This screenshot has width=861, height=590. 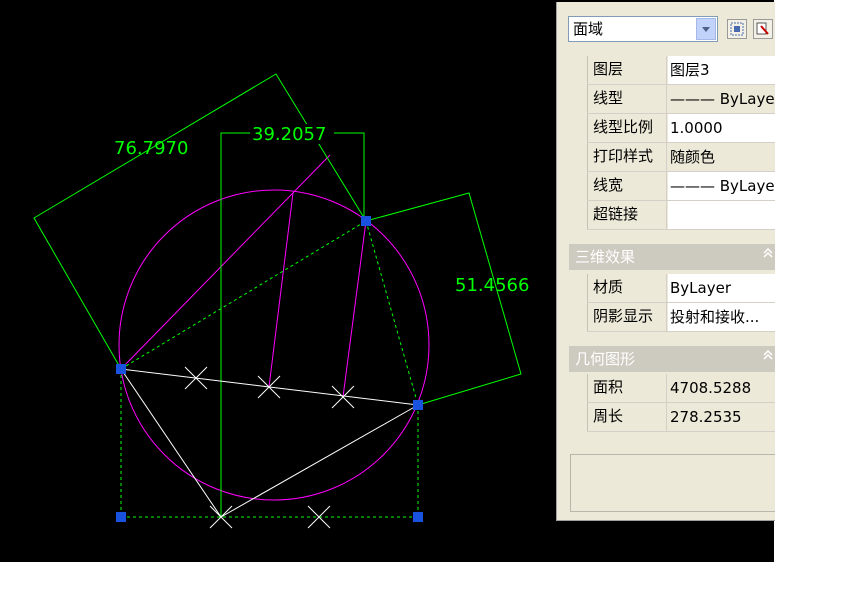 What do you see at coordinates (289, 134) in the screenshot?
I see `dimension-text-39: 39.2057` at bounding box center [289, 134].